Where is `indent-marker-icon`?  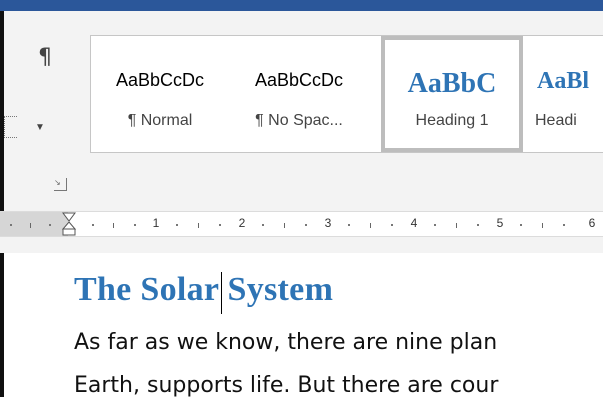
indent-marker-icon is located at coordinates (69, 226).